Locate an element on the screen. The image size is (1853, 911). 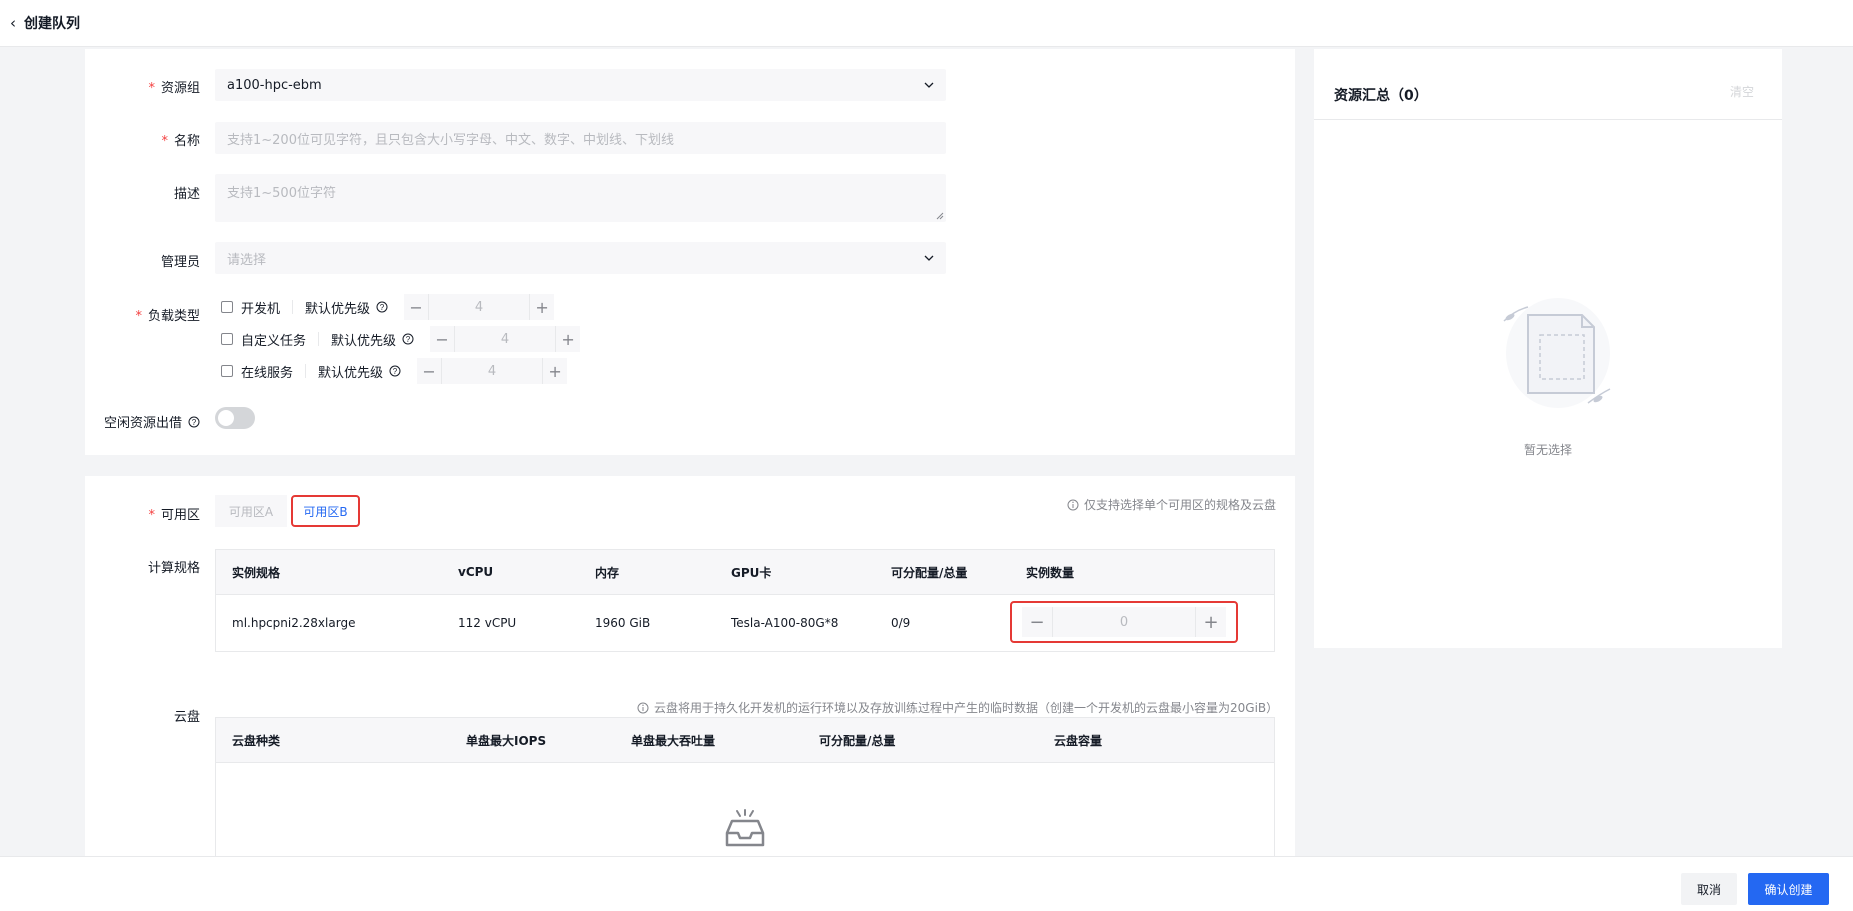
workload-dev-checkbox is located at coordinates (227, 307).